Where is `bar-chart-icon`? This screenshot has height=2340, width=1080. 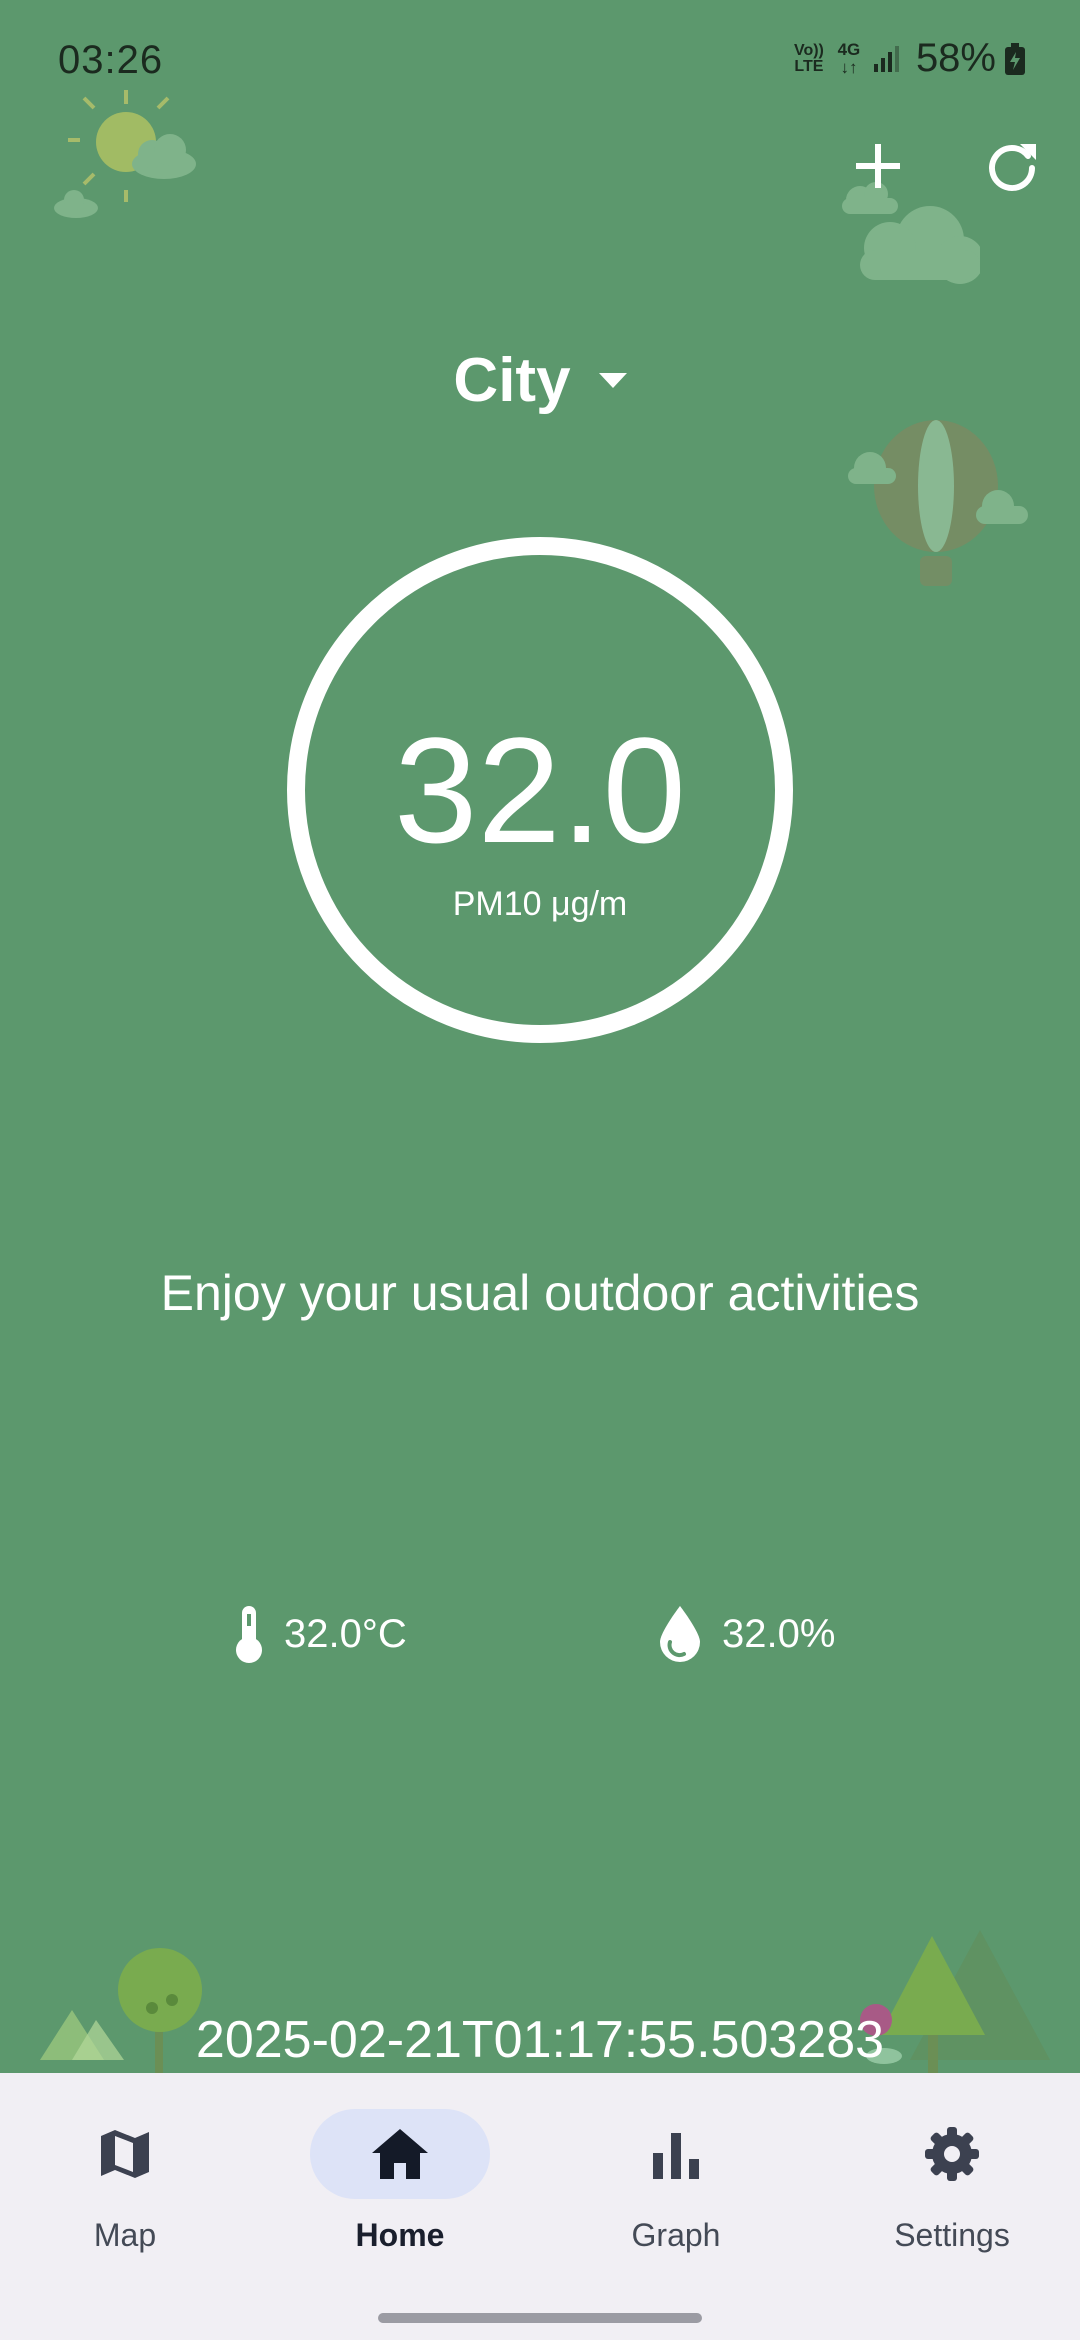 bar-chart-icon is located at coordinates (676, 2156).